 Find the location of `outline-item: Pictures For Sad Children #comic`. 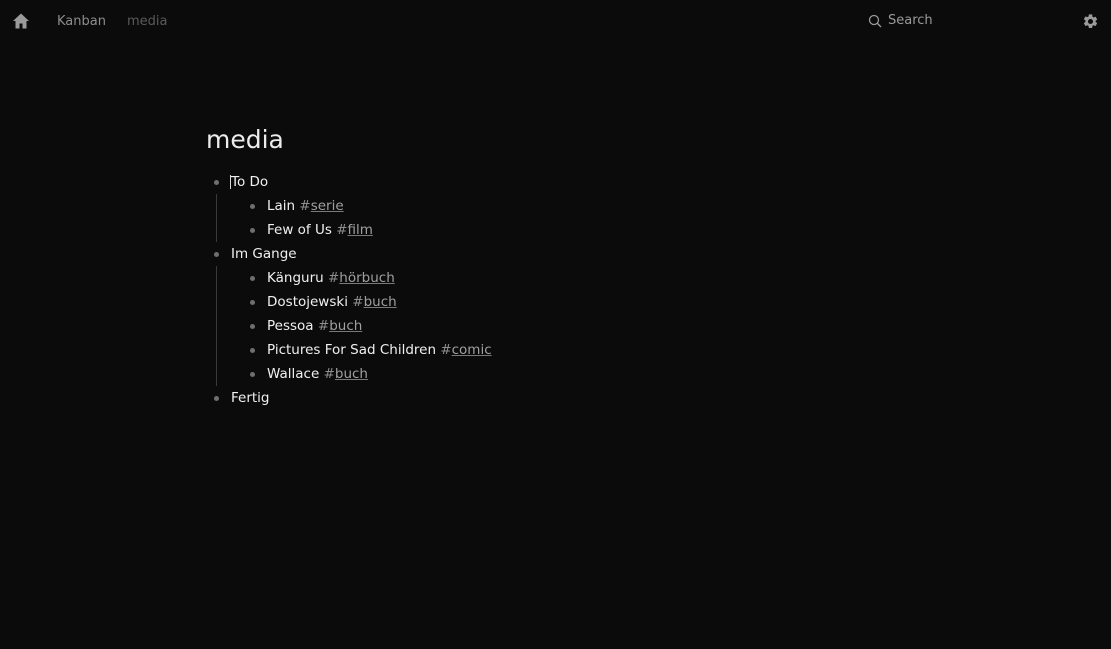

outline-item: Pictures For Sad Children #comic is located at coordinates (506, 350).